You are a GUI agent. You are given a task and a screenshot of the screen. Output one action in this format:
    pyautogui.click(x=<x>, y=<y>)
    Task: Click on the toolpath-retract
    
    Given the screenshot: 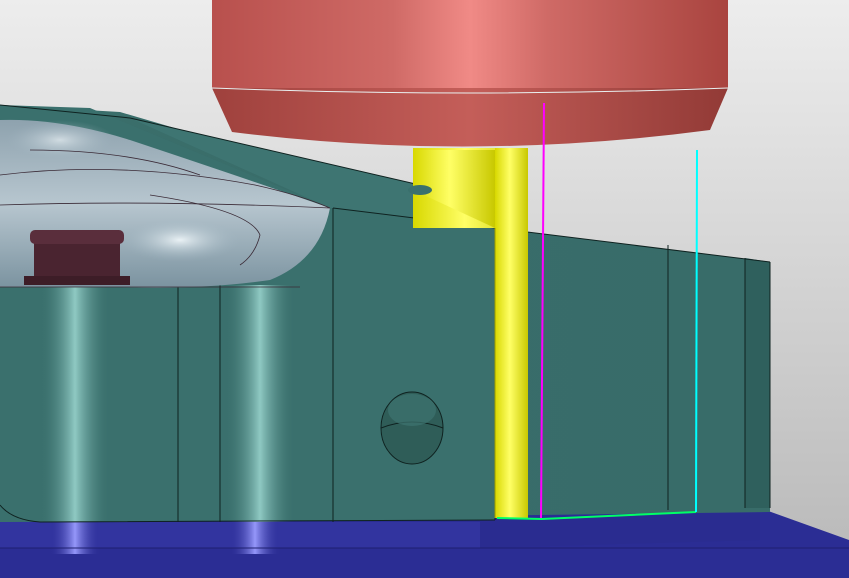 What is the action you would take?
    pyautogui.click(x=696, y=331)
    